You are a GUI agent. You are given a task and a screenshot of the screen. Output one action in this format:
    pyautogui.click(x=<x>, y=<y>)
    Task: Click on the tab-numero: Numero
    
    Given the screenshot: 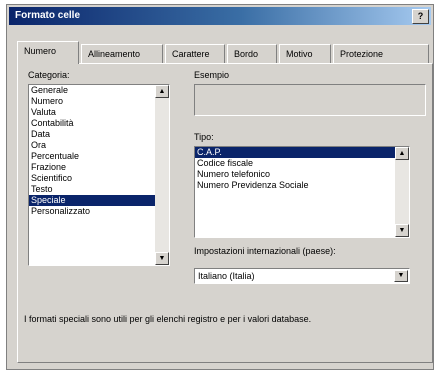 What is the action you would take?
    pyautogui.click(x=48, y=52)
    